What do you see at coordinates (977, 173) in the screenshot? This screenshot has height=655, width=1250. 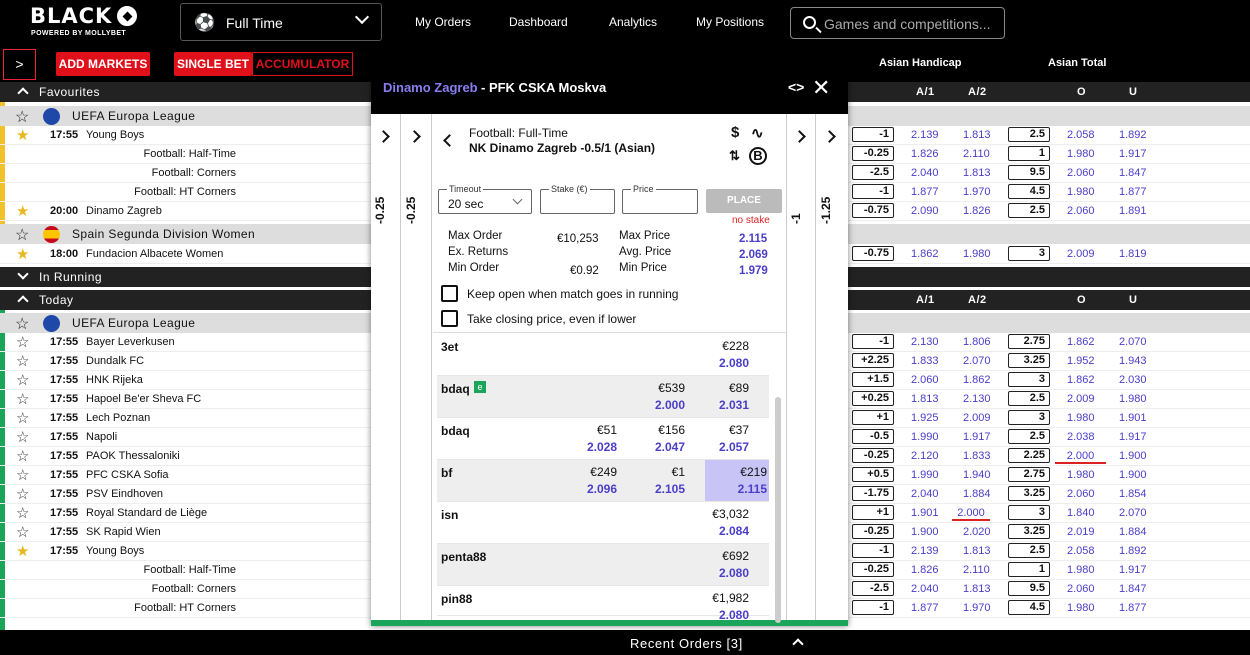 I see `price-a2: 1.813` at bounding box center [977, 173].